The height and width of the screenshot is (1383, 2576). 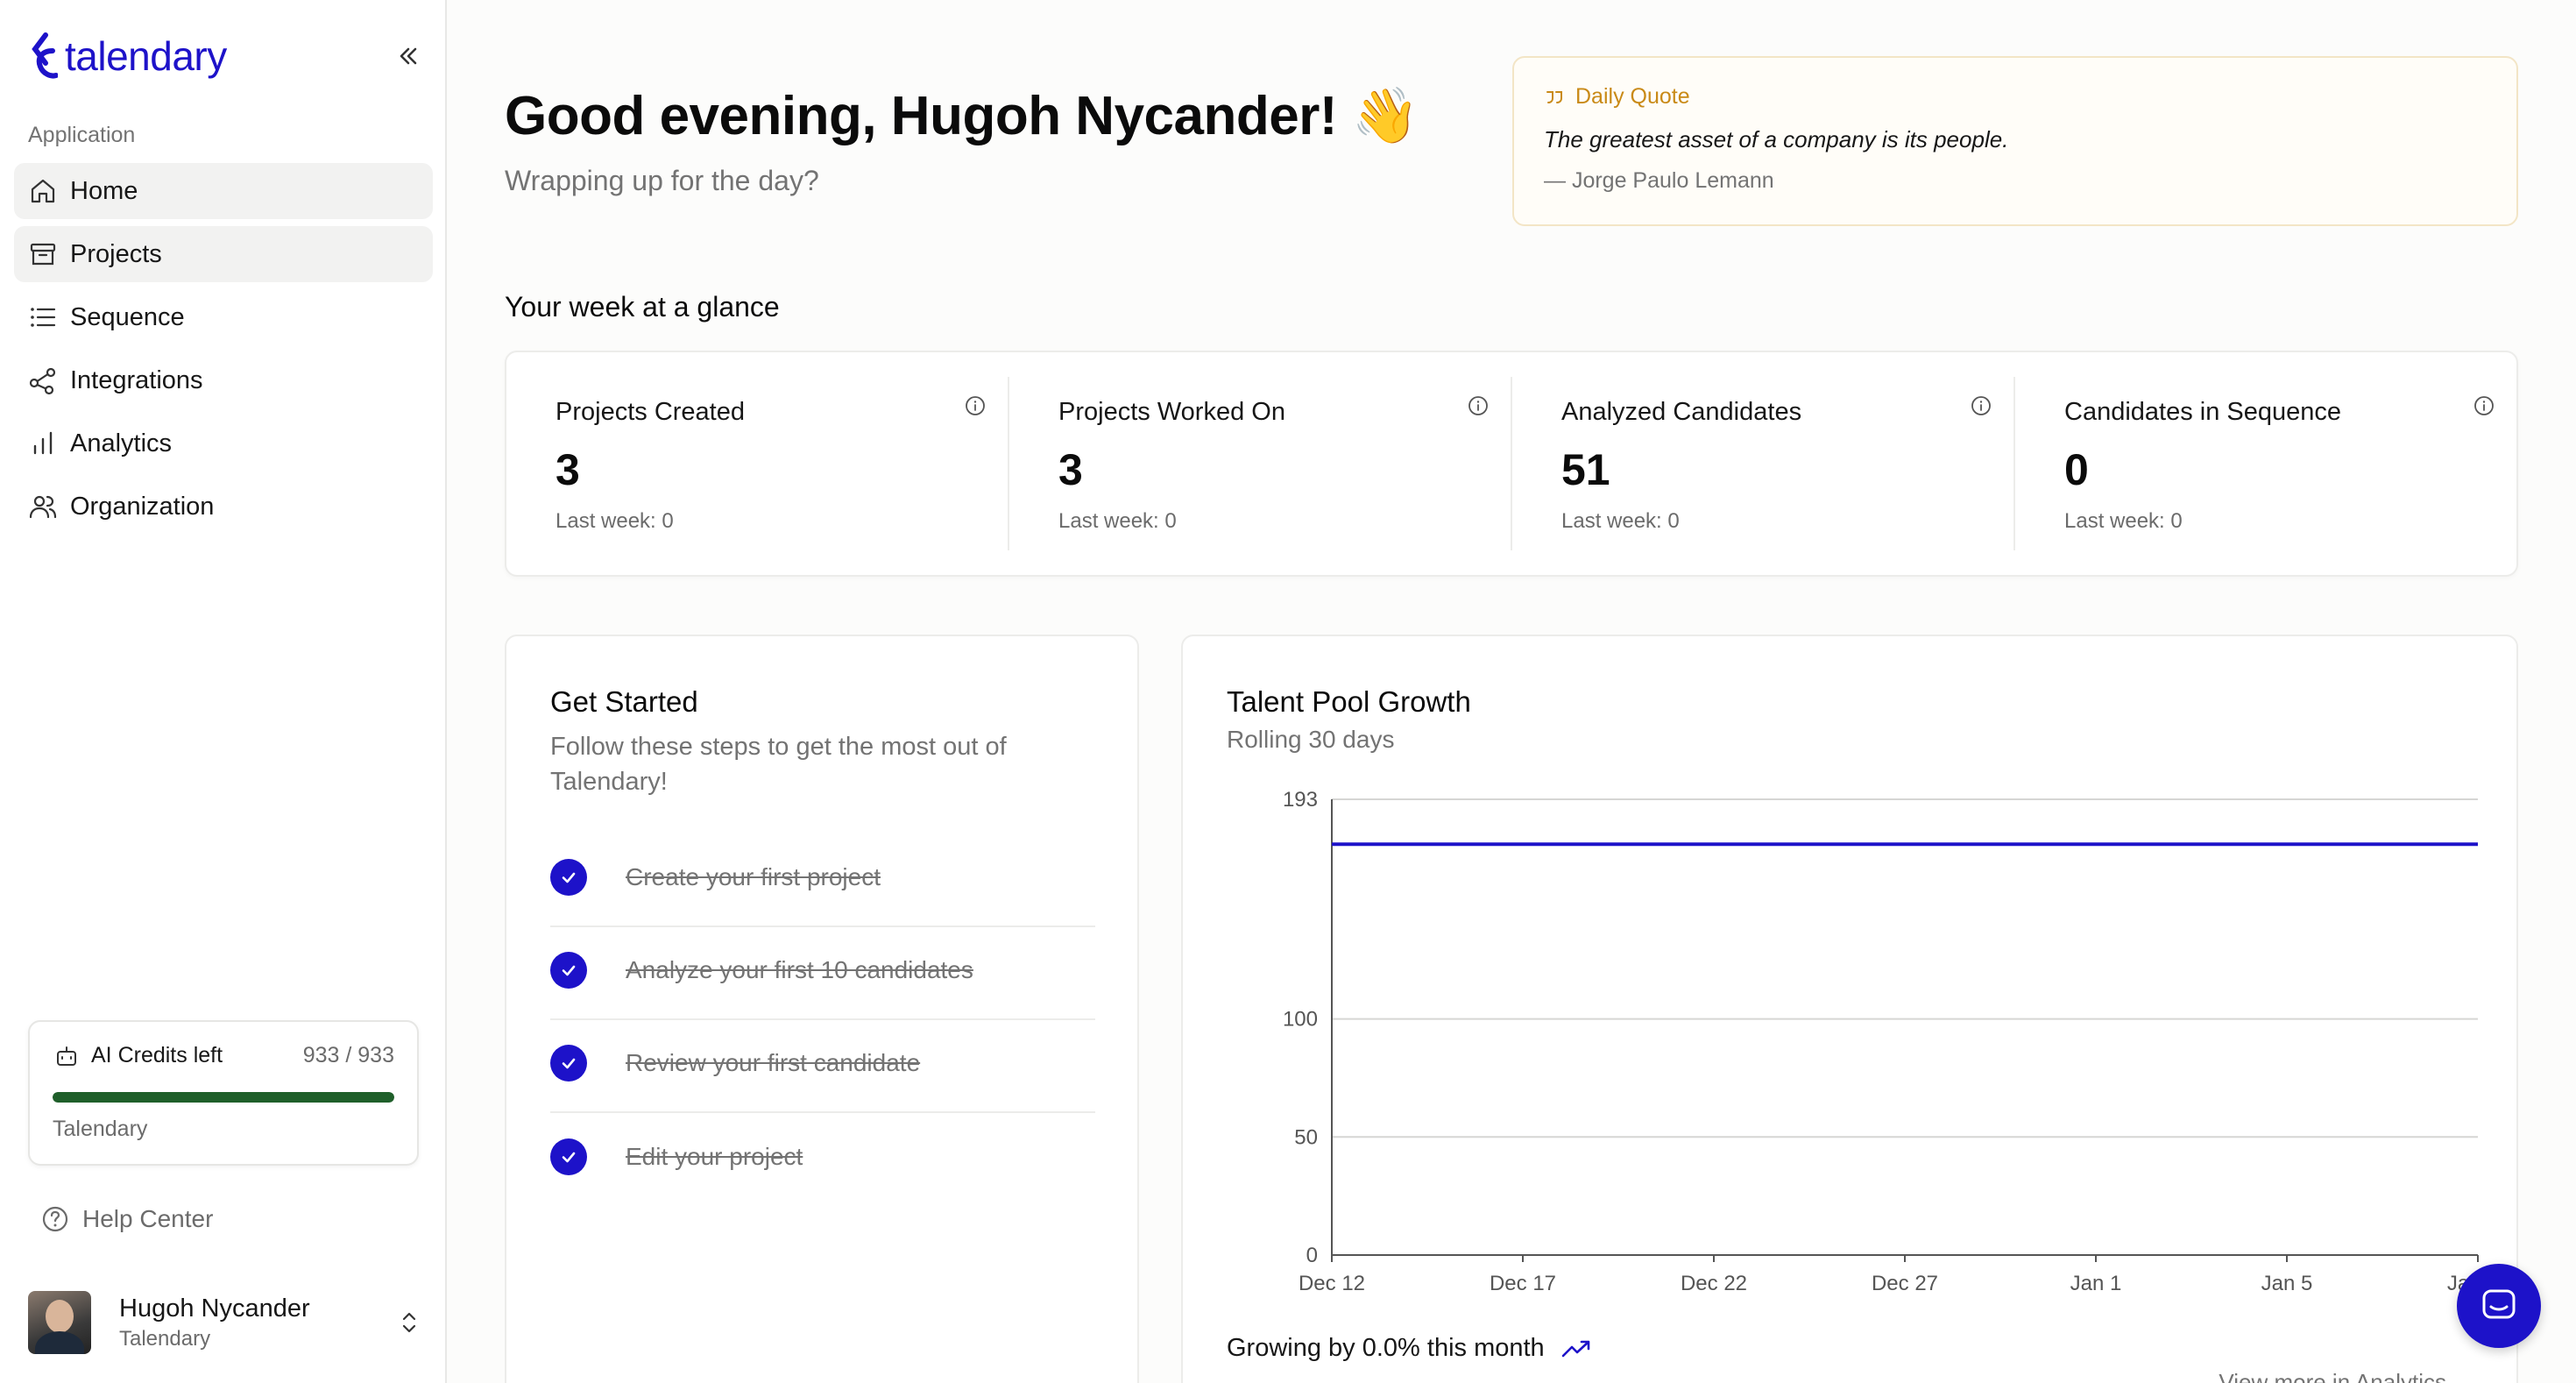 What do you see at coordinates (1260, 463) in the screenshot?
I see `stat-projects-worked-on: Projects Worked On 3 Last week: 0` at bounding box center [1260, 463].